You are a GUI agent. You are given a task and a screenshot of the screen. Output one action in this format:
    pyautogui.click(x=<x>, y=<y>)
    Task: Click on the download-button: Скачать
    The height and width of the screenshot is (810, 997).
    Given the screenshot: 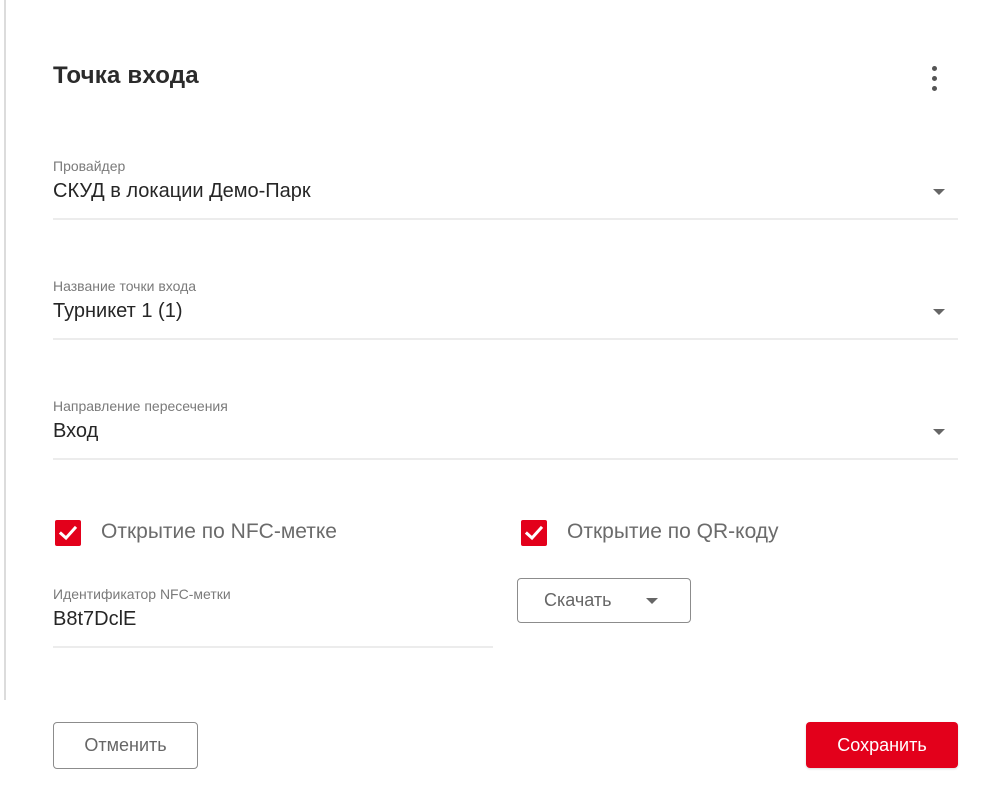 What is the action you would take?
    pyautogui.click(x=604, y=600)
    